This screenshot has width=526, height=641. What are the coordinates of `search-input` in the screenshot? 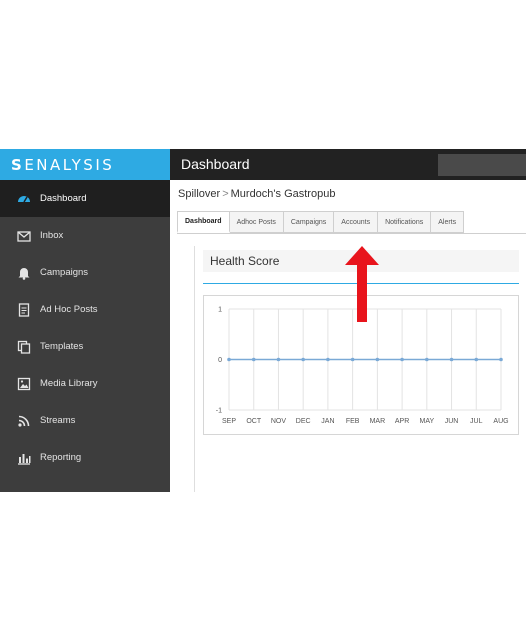 It's located at (482, 165).